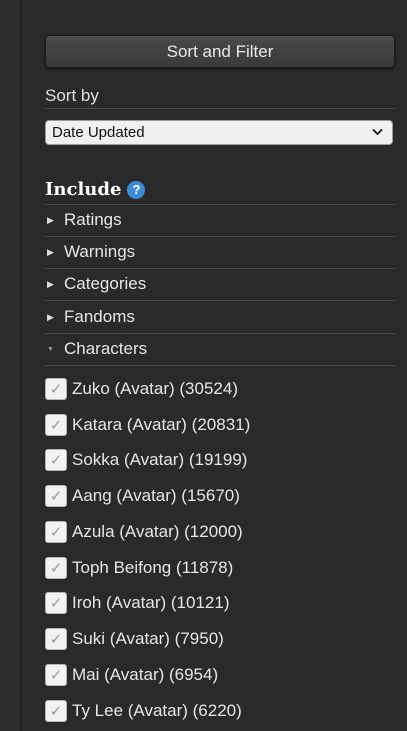 The image size is (407, 731). Describe the element at coordinates (150, 603) in the screenshot. I see `character-label: Iroh (Avatar) (10121)` at that location.